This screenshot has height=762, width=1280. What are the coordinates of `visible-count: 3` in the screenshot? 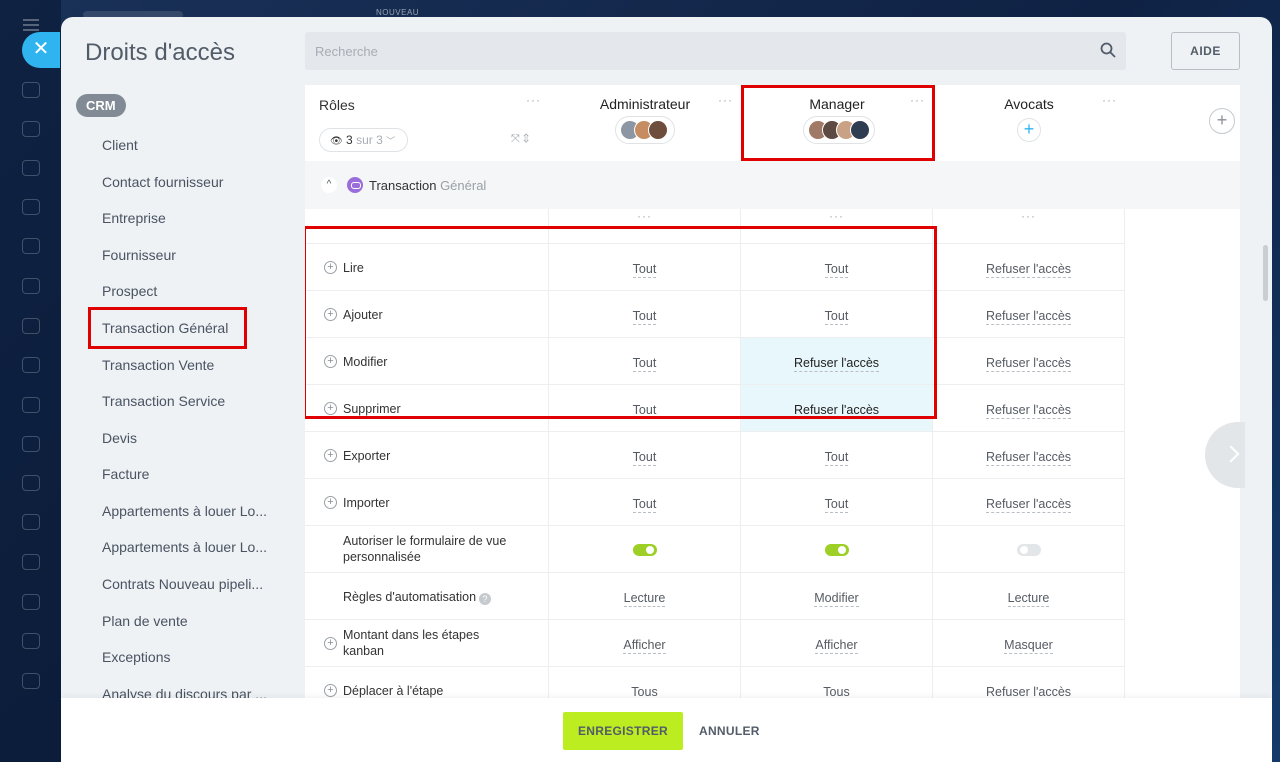 It's located at (349, 140).